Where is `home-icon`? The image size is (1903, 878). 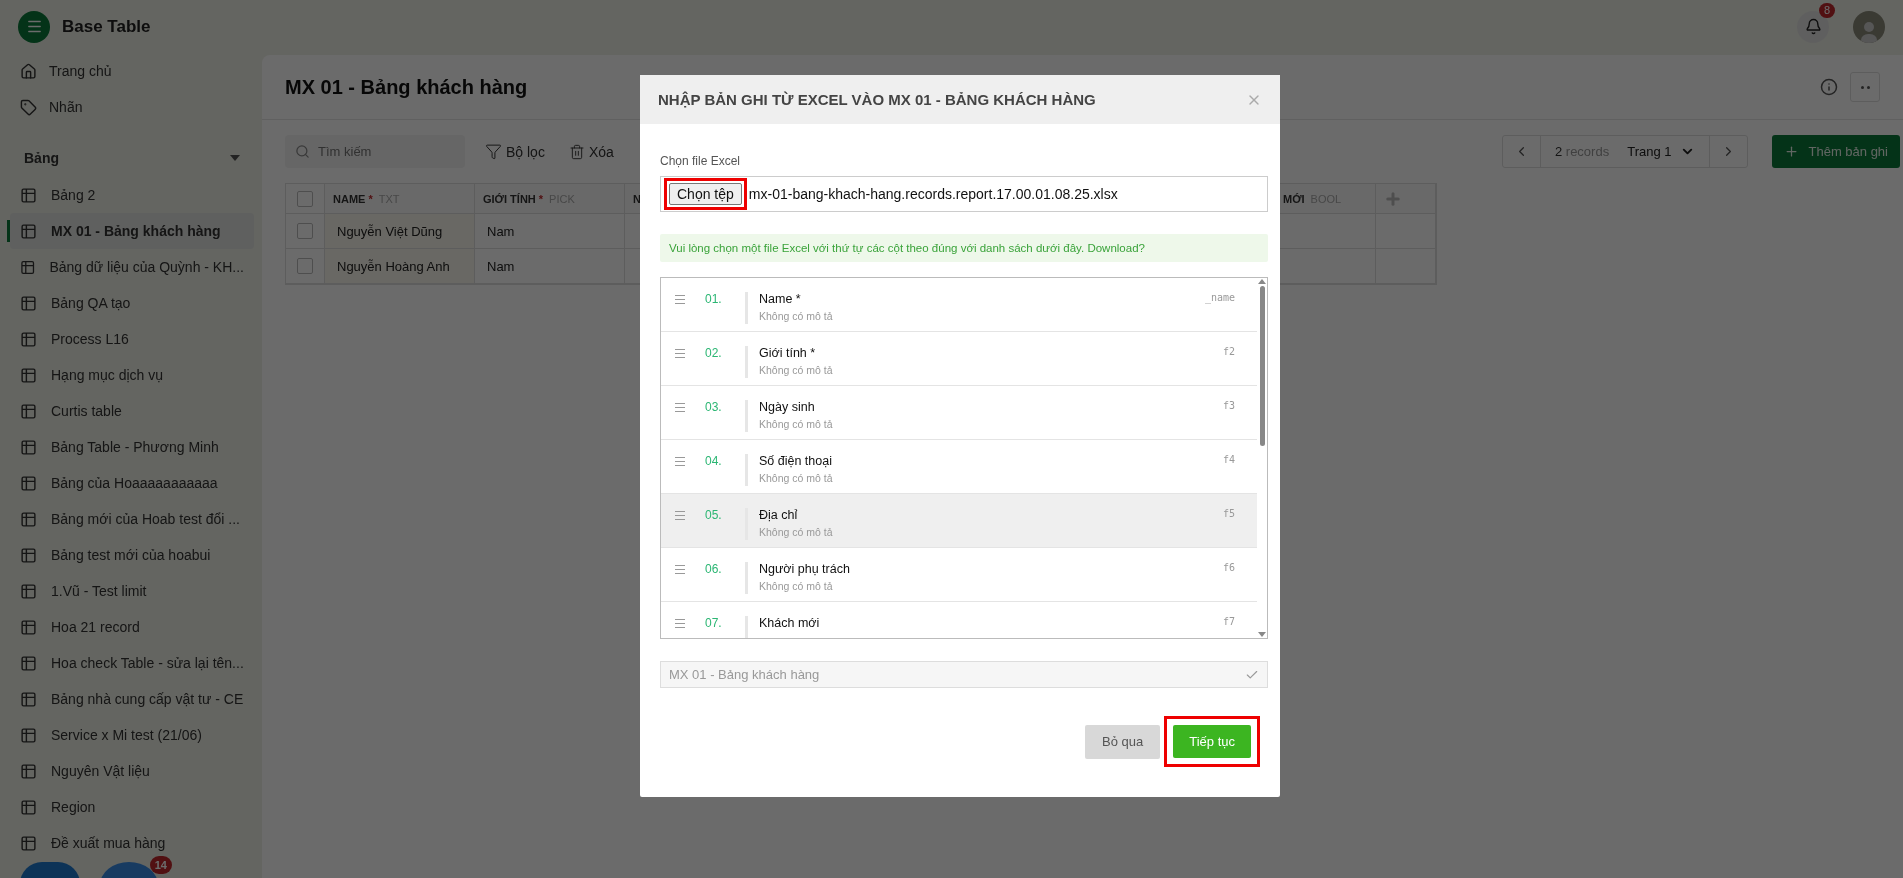 home-icon is located at coordinates (28, 71).